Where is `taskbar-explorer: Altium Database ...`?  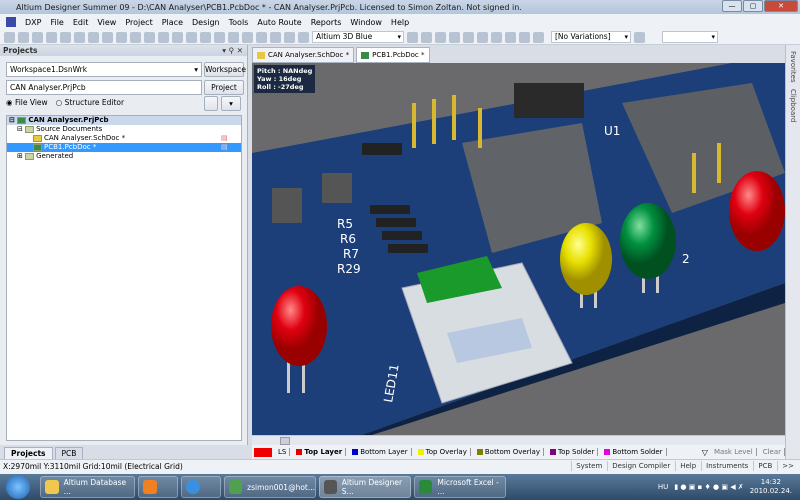 taskbar-explorer: Altium Database ... is located at coordinates (87, 487).